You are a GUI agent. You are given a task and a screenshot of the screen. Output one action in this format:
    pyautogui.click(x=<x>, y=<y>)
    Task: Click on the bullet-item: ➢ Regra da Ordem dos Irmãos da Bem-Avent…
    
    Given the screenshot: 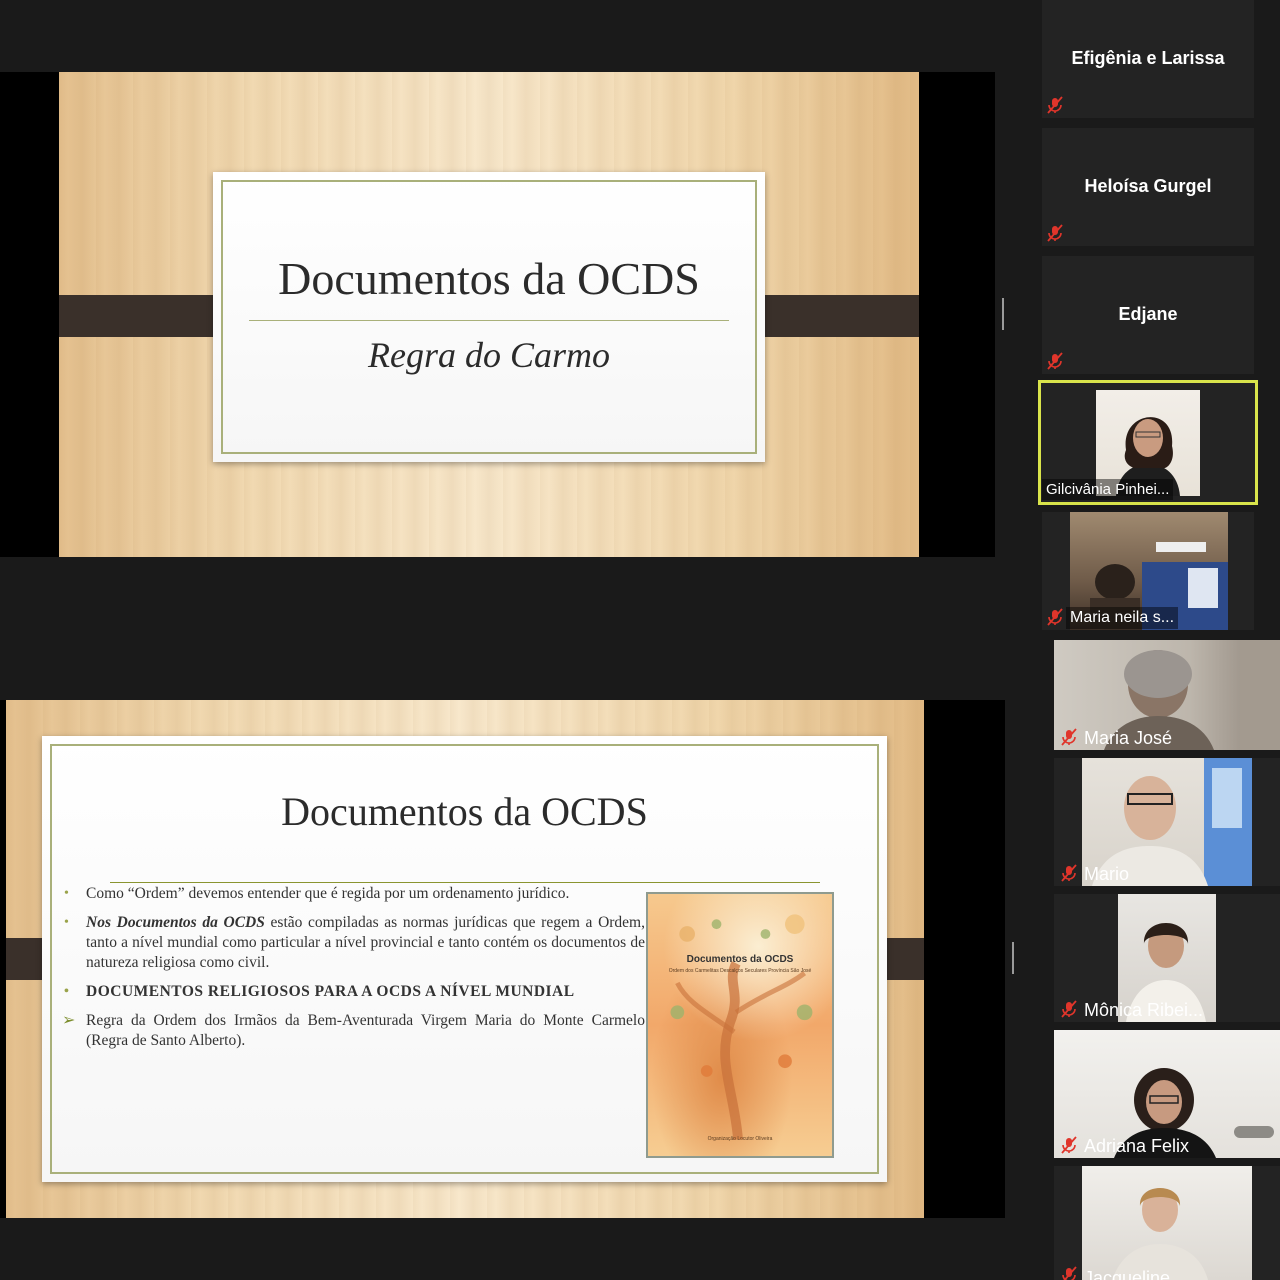 What is the action you would take?
    pyautogui.click(x=352, y=1031)
    